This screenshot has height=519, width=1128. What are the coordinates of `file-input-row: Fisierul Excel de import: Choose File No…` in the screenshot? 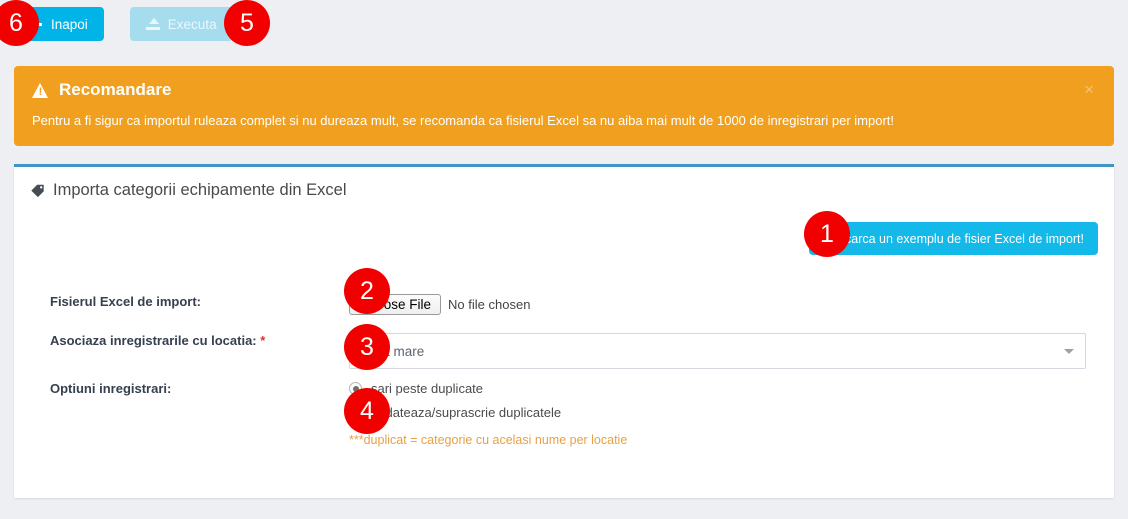 It's located at (564, 304).